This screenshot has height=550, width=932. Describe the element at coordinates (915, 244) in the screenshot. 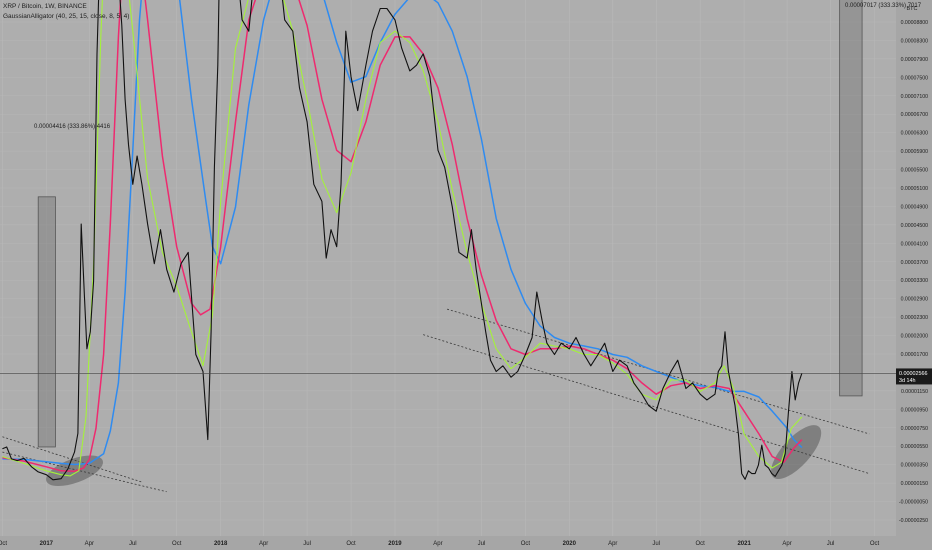

I see `price-axis-label: 0.00004100` at that location.